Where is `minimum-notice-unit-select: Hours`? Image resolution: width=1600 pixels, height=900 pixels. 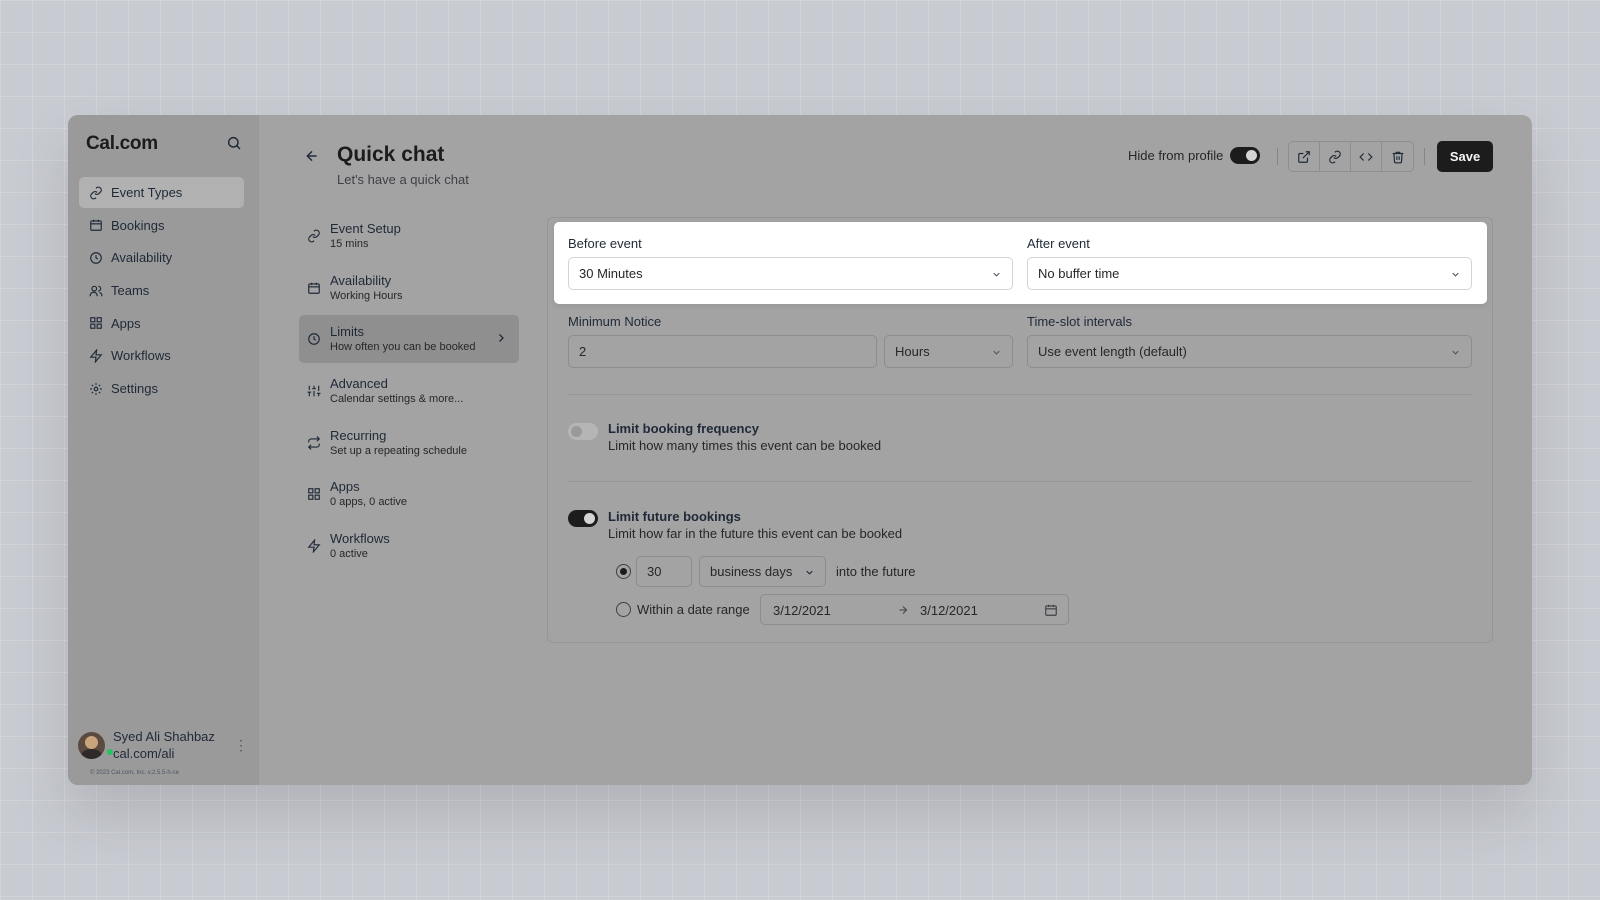 minimum-notice-unit-select: Hours is located at coordinates (948, 351).